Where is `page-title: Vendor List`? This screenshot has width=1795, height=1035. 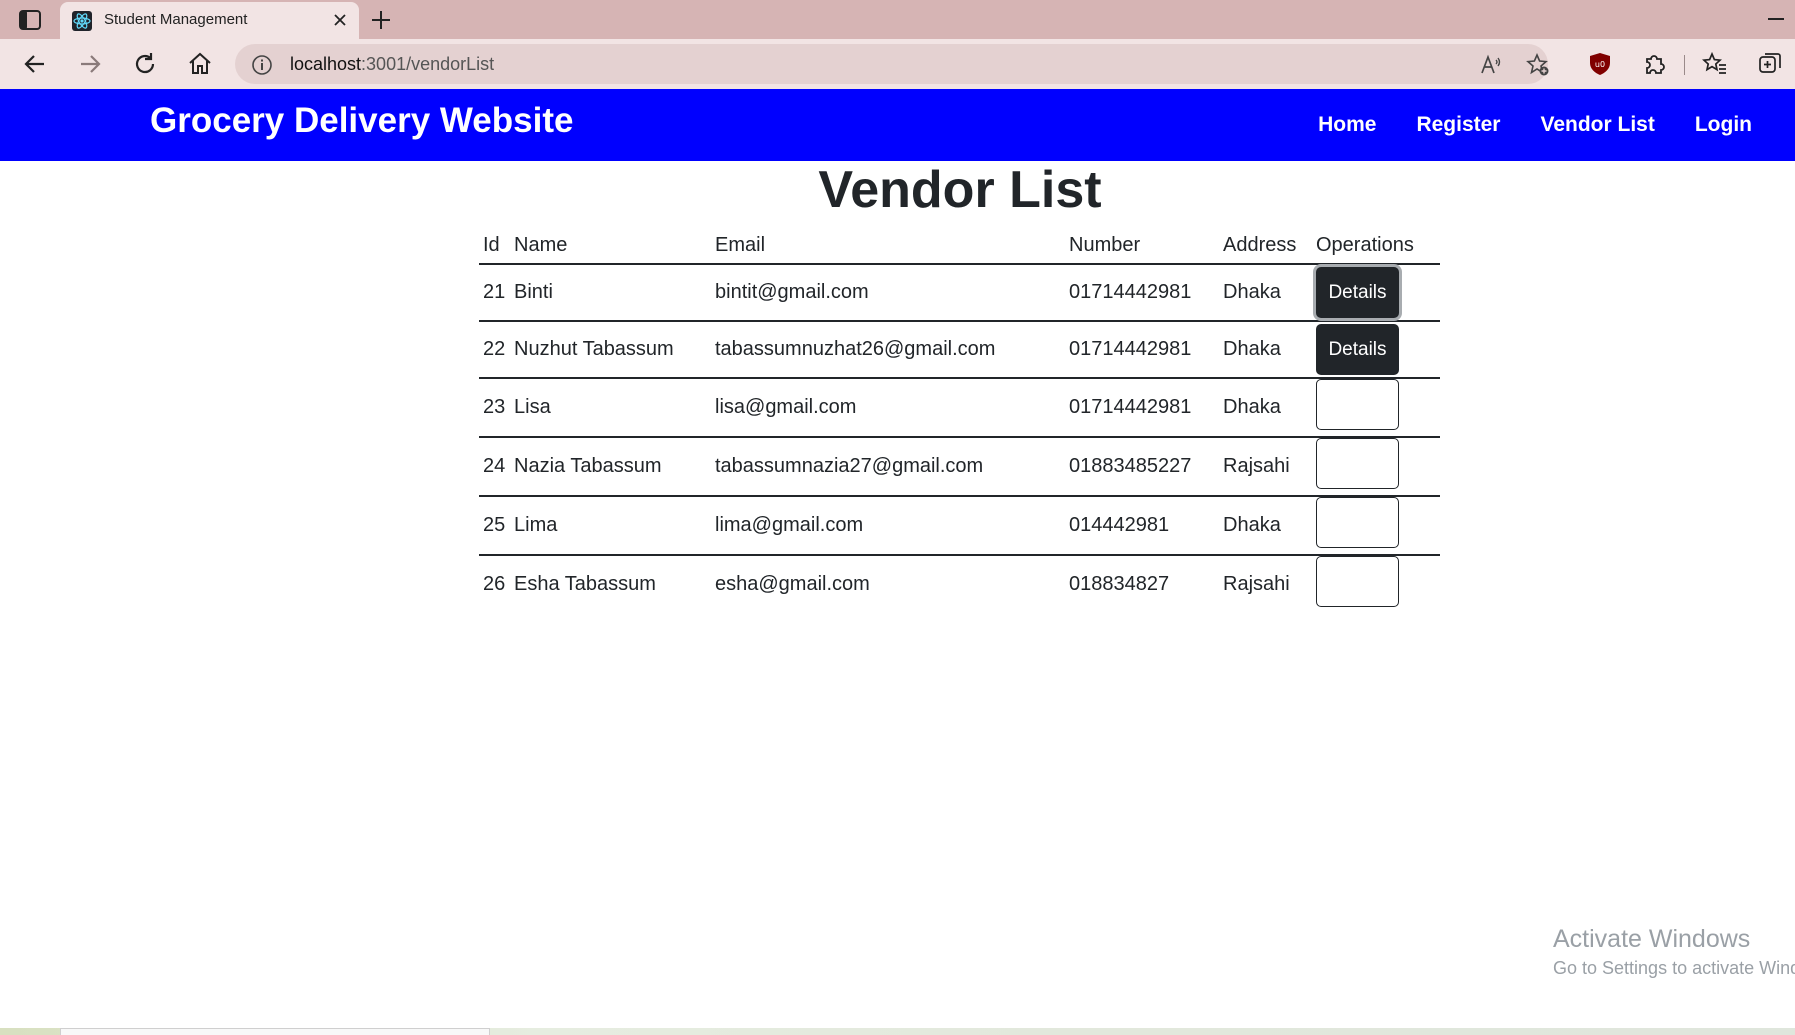 page-title: Vendor List is located at coordinates (960, 190).